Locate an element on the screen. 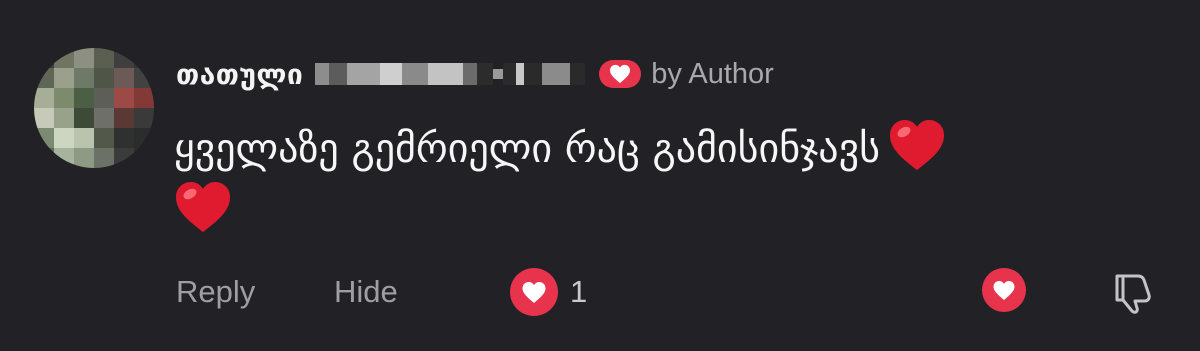 This screenshot has width=1200, height=351. thumbs-down-icon is located at coordinates (1131, 293).